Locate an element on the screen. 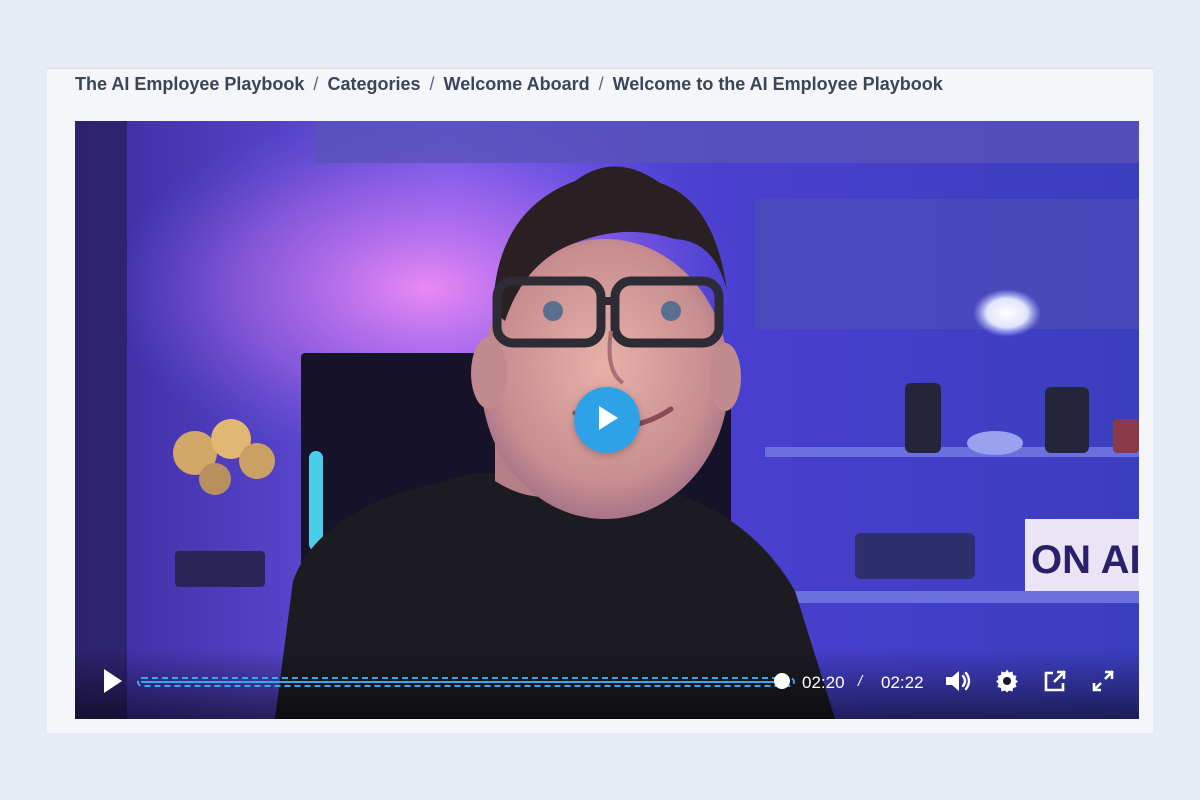 Image resolution: width=1200 pixels, height=800 pixels. progress-fill is located at coordinates (461, 682).